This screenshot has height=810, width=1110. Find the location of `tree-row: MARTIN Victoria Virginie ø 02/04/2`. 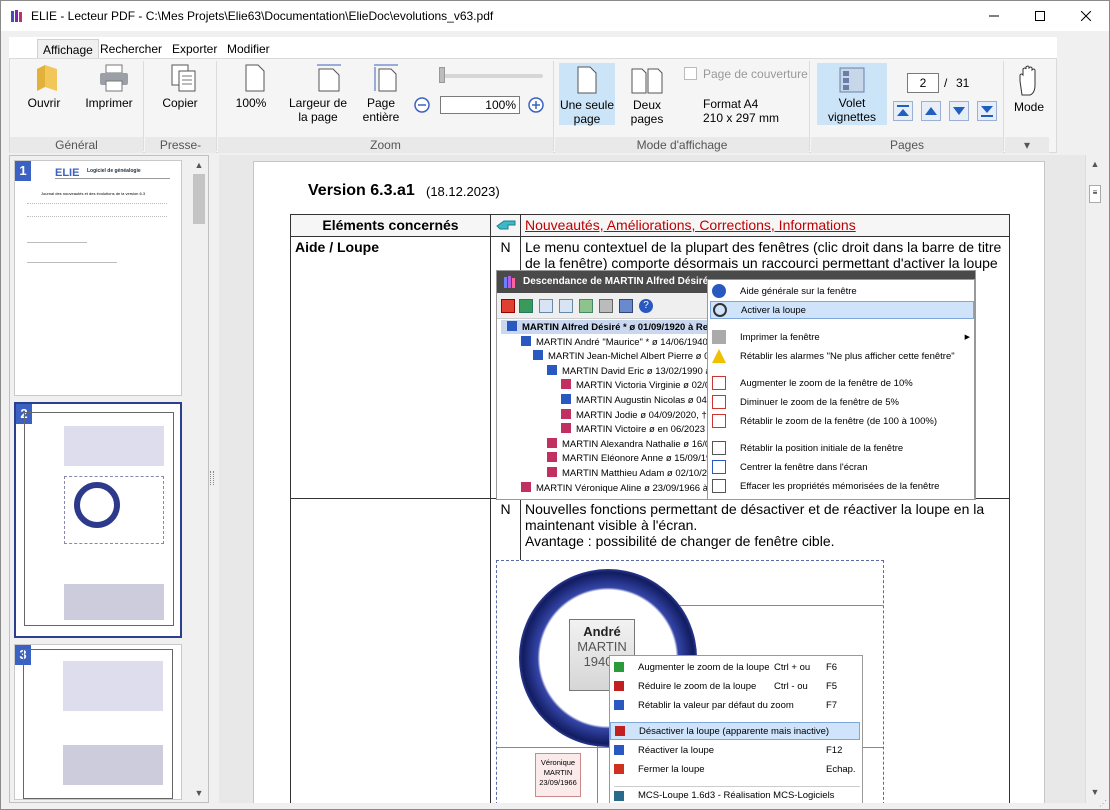

tree-row: MARTIN Victoria Virginie ø 02/04/2 is located at coordinates (642, 385).